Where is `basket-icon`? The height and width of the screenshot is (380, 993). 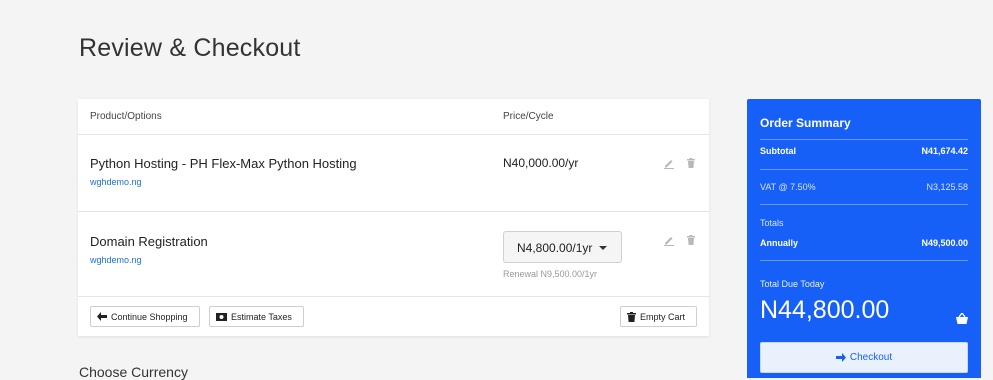 basket-icon is located at coordinates (962, 317).